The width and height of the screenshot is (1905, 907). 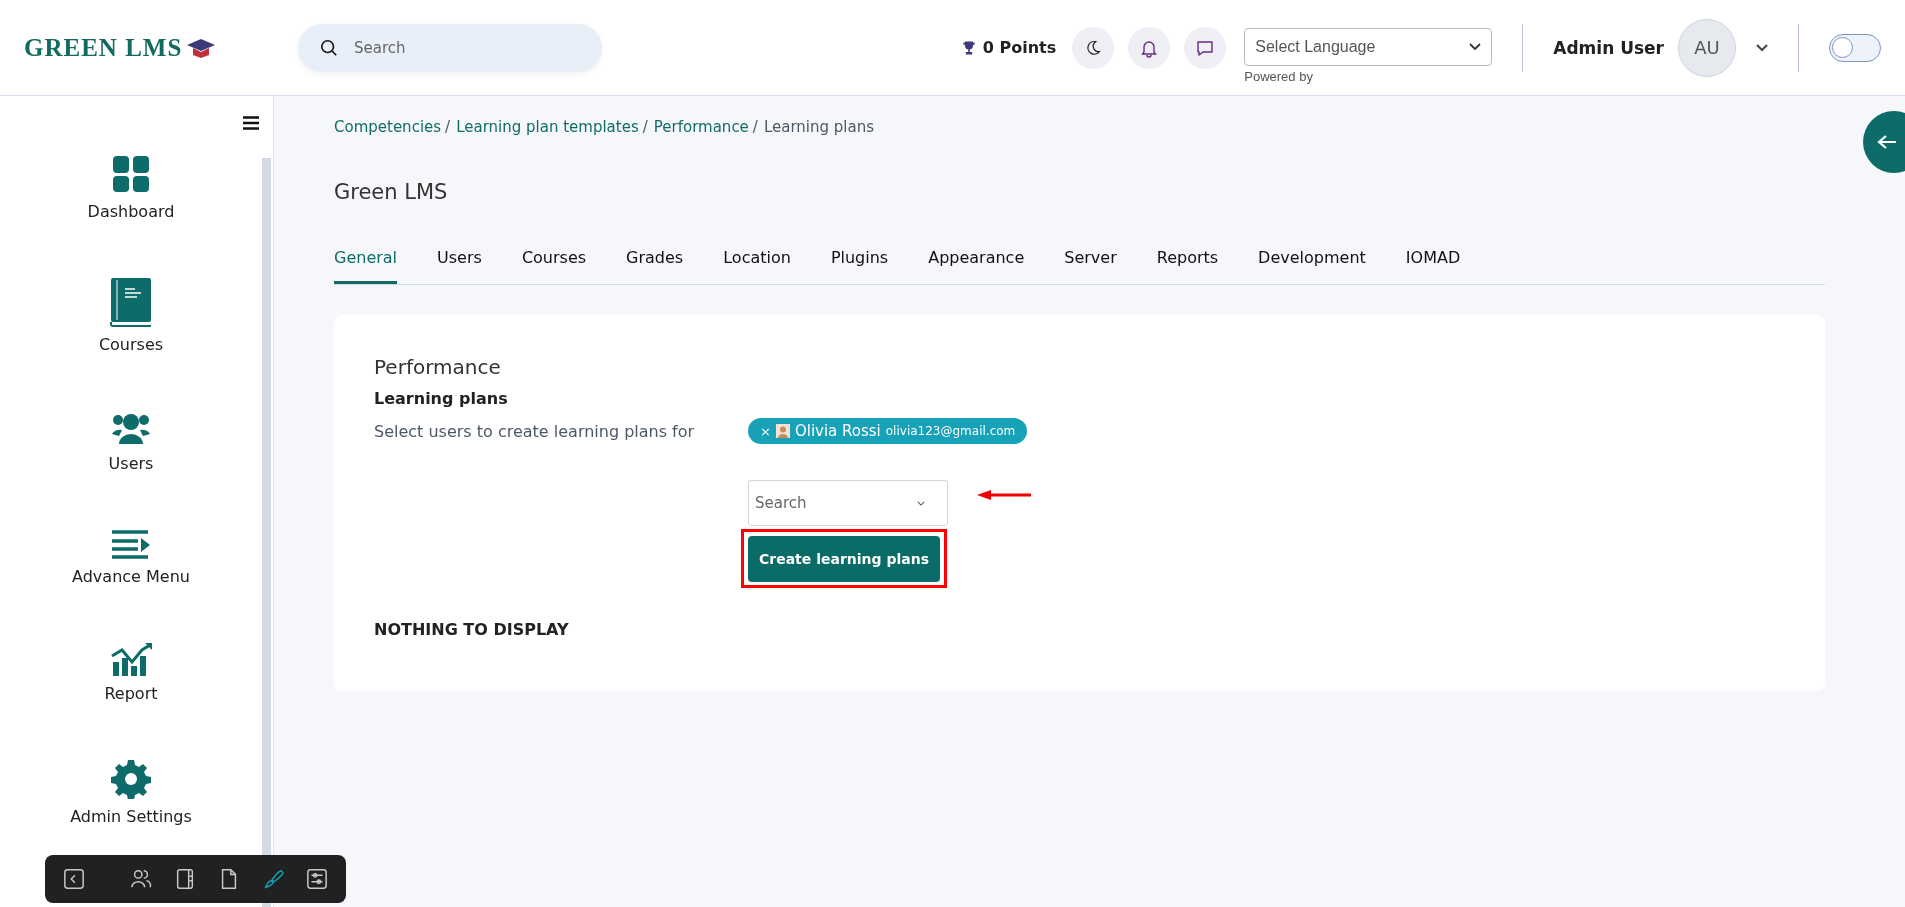 What do you see at coordinates (131, 779) in the screenshot?
I see `gear-icon` at bounding box center [131, 779].